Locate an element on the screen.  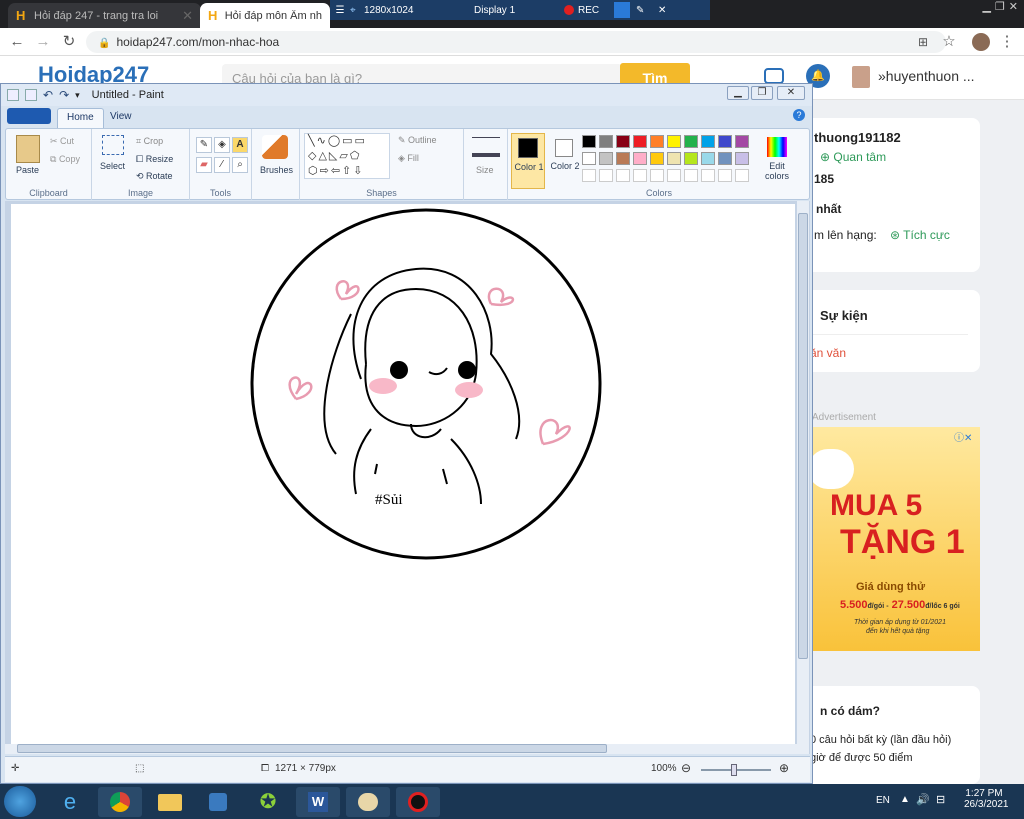
text-tool-icon: A is located at coordinates (240, 145).